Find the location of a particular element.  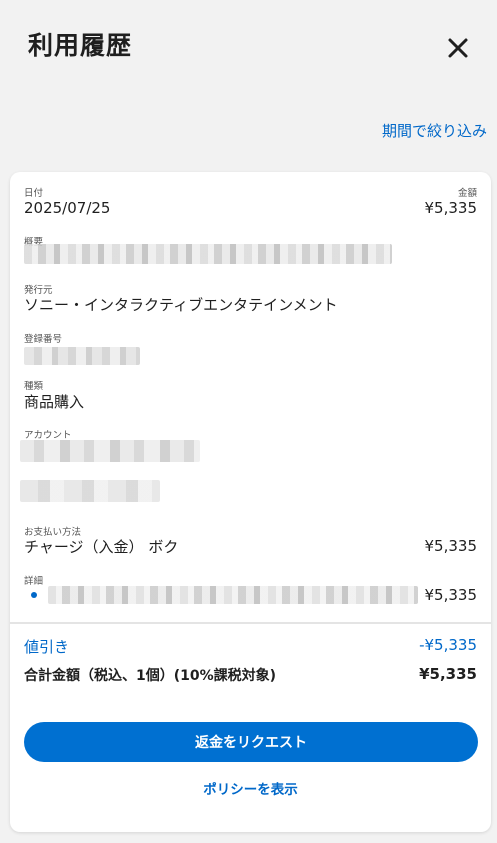

bullet-icon is located at coordinates (34, 595).